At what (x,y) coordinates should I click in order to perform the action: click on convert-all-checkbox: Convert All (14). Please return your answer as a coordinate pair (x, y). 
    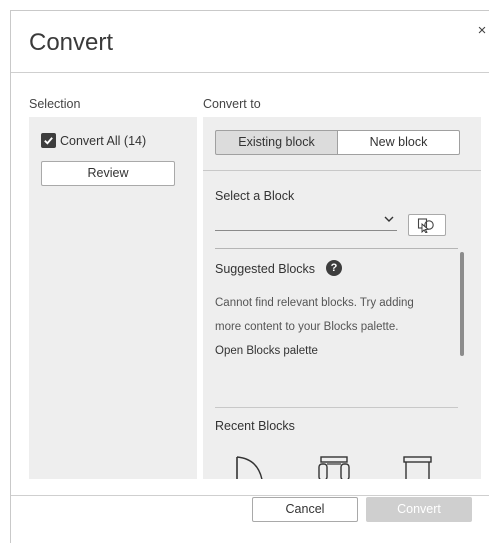
    Looking at the image, I should click on (93, 140).